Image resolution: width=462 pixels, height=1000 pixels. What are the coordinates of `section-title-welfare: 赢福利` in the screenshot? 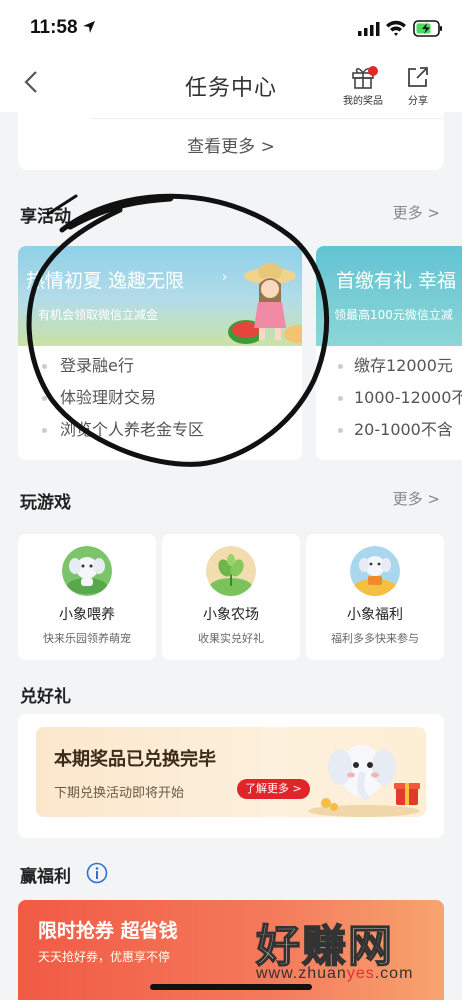 It's located at (45, 877).